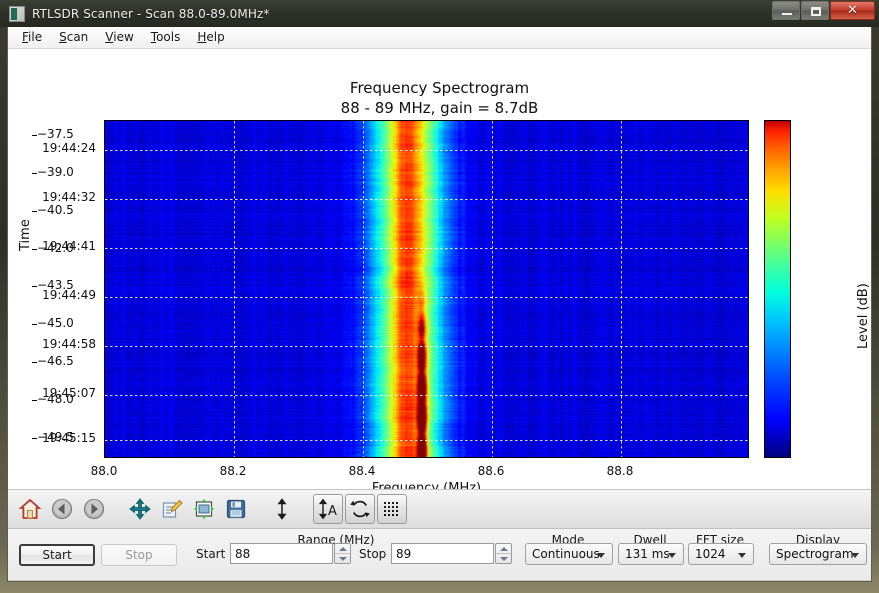  I want to click on stop-freq-label: Stop, so click(373, 554).